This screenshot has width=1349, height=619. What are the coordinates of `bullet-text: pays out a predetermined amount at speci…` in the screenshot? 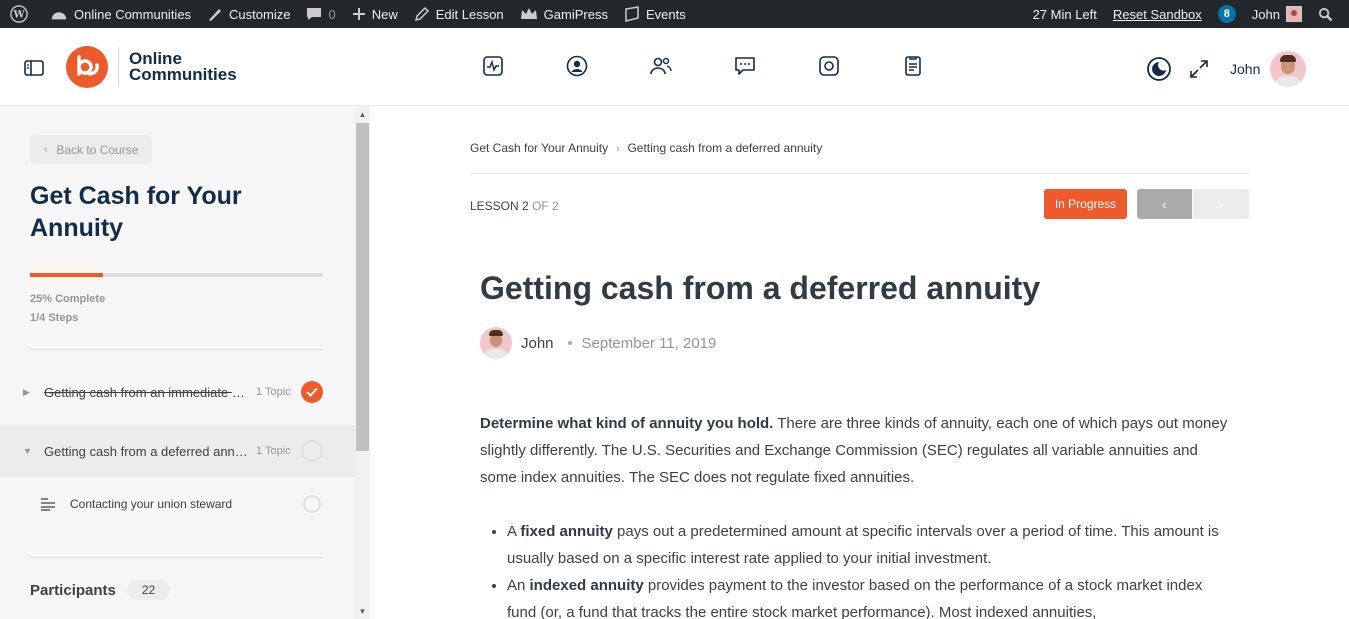 It's located at (863, 545).